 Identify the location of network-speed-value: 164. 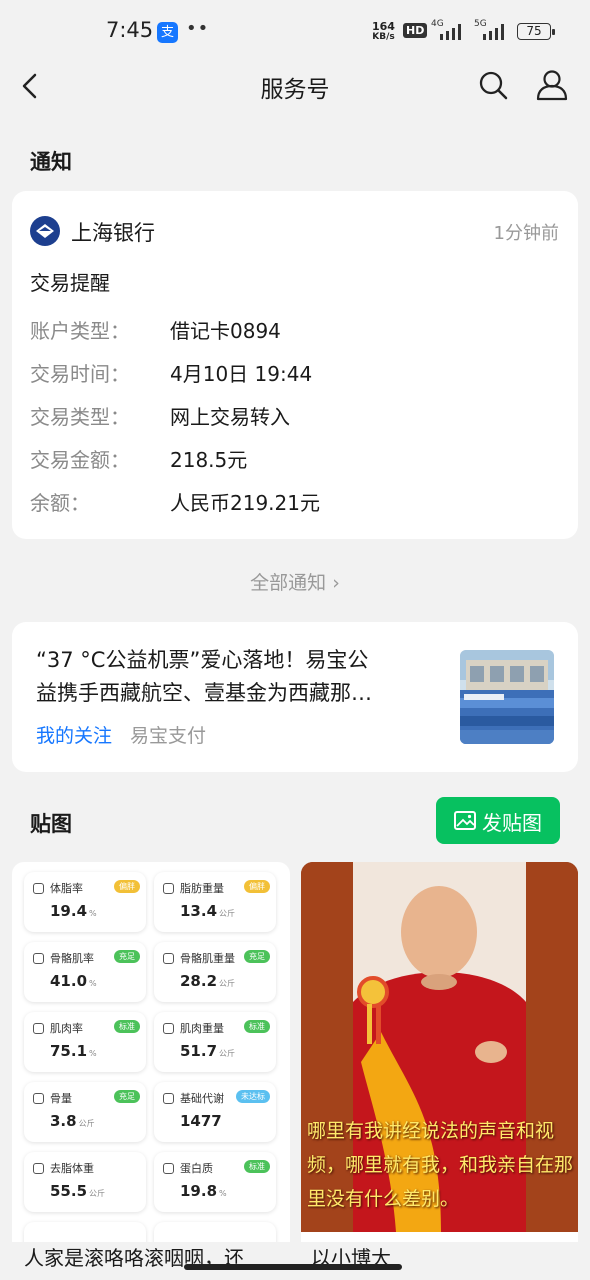
(383, 26).